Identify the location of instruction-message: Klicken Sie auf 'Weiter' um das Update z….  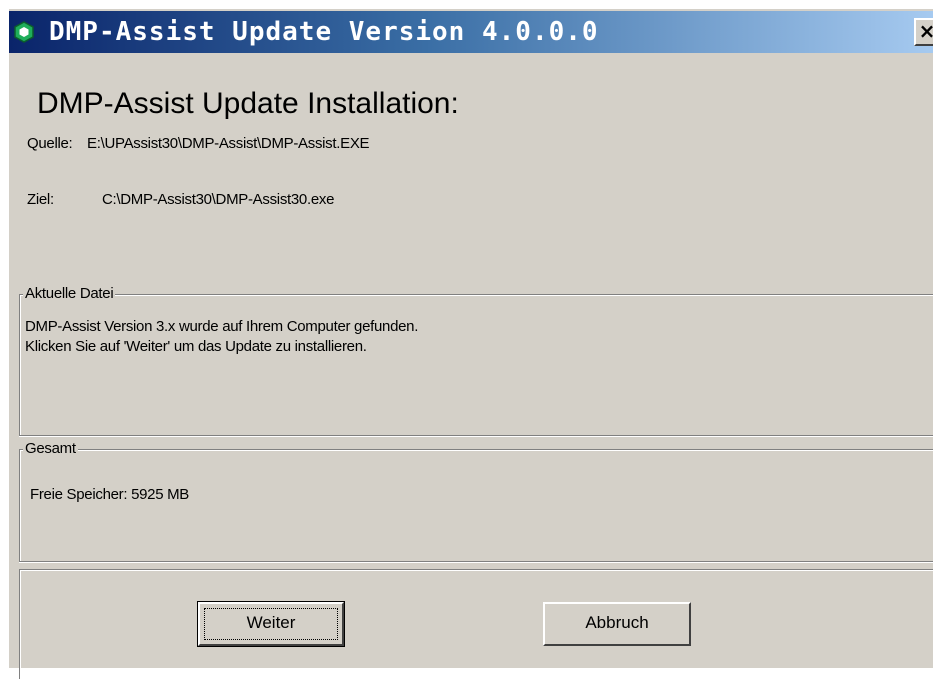
(196, 346).